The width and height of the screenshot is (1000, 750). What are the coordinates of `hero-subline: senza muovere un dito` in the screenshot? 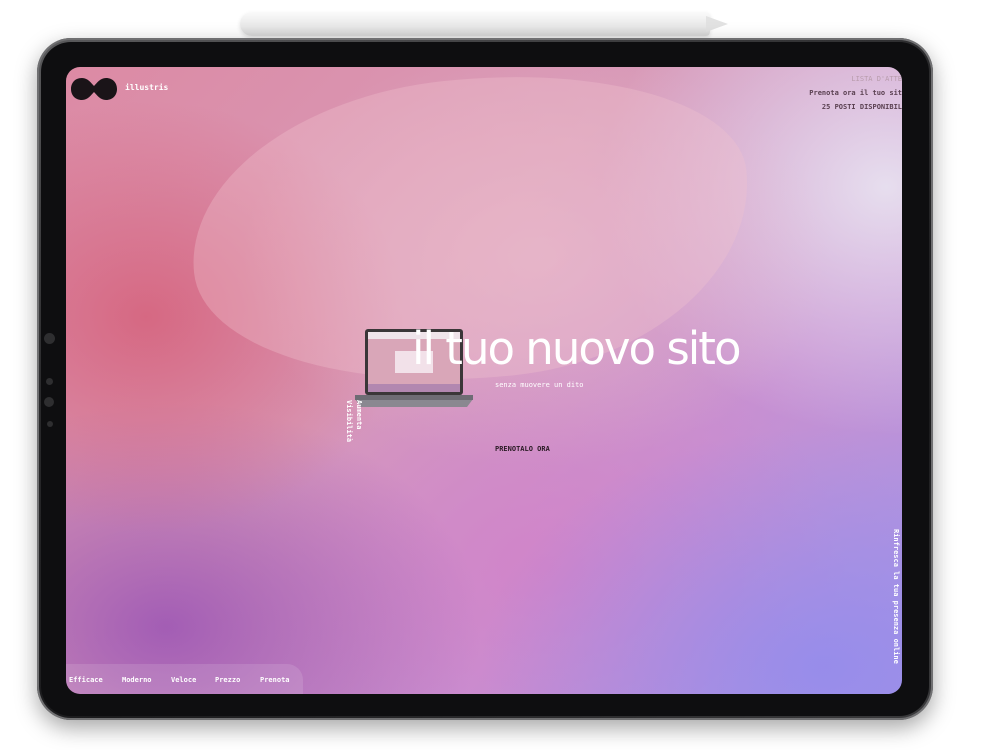 It's located at (539, 385).